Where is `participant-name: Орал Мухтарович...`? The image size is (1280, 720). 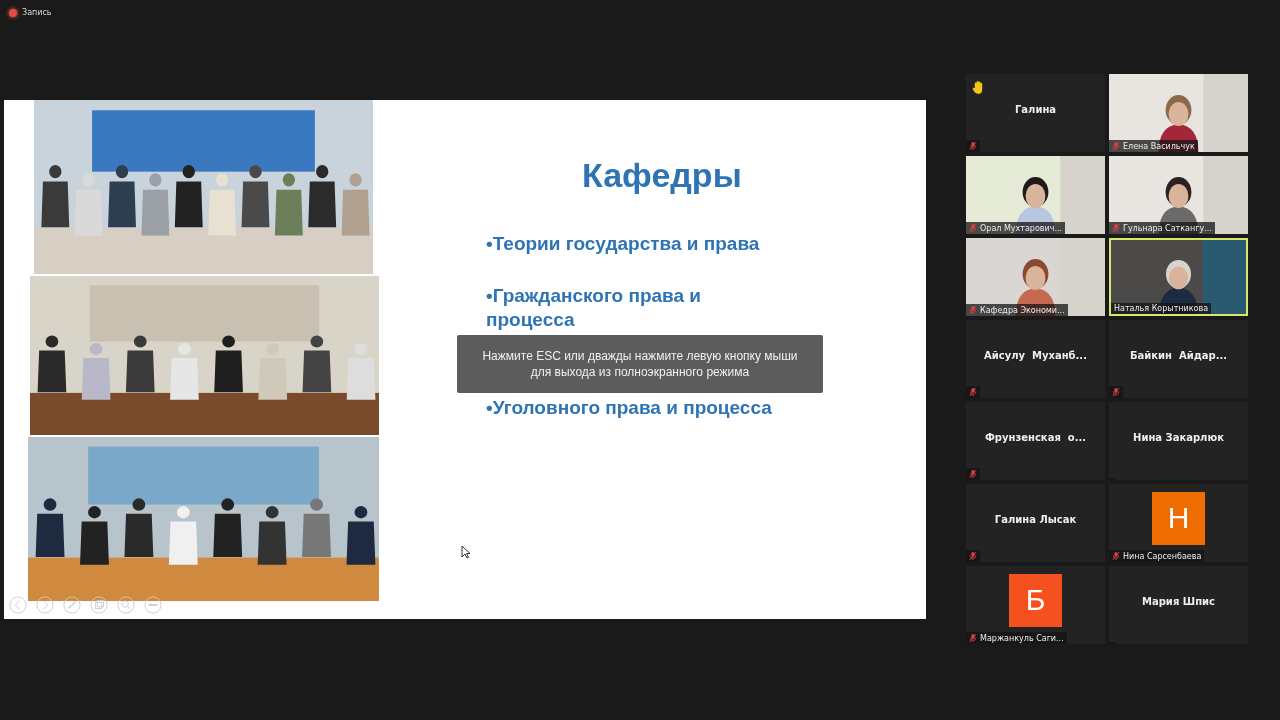 participant-name: Орал Мухтарович... is located at coordinates (1021, 228).